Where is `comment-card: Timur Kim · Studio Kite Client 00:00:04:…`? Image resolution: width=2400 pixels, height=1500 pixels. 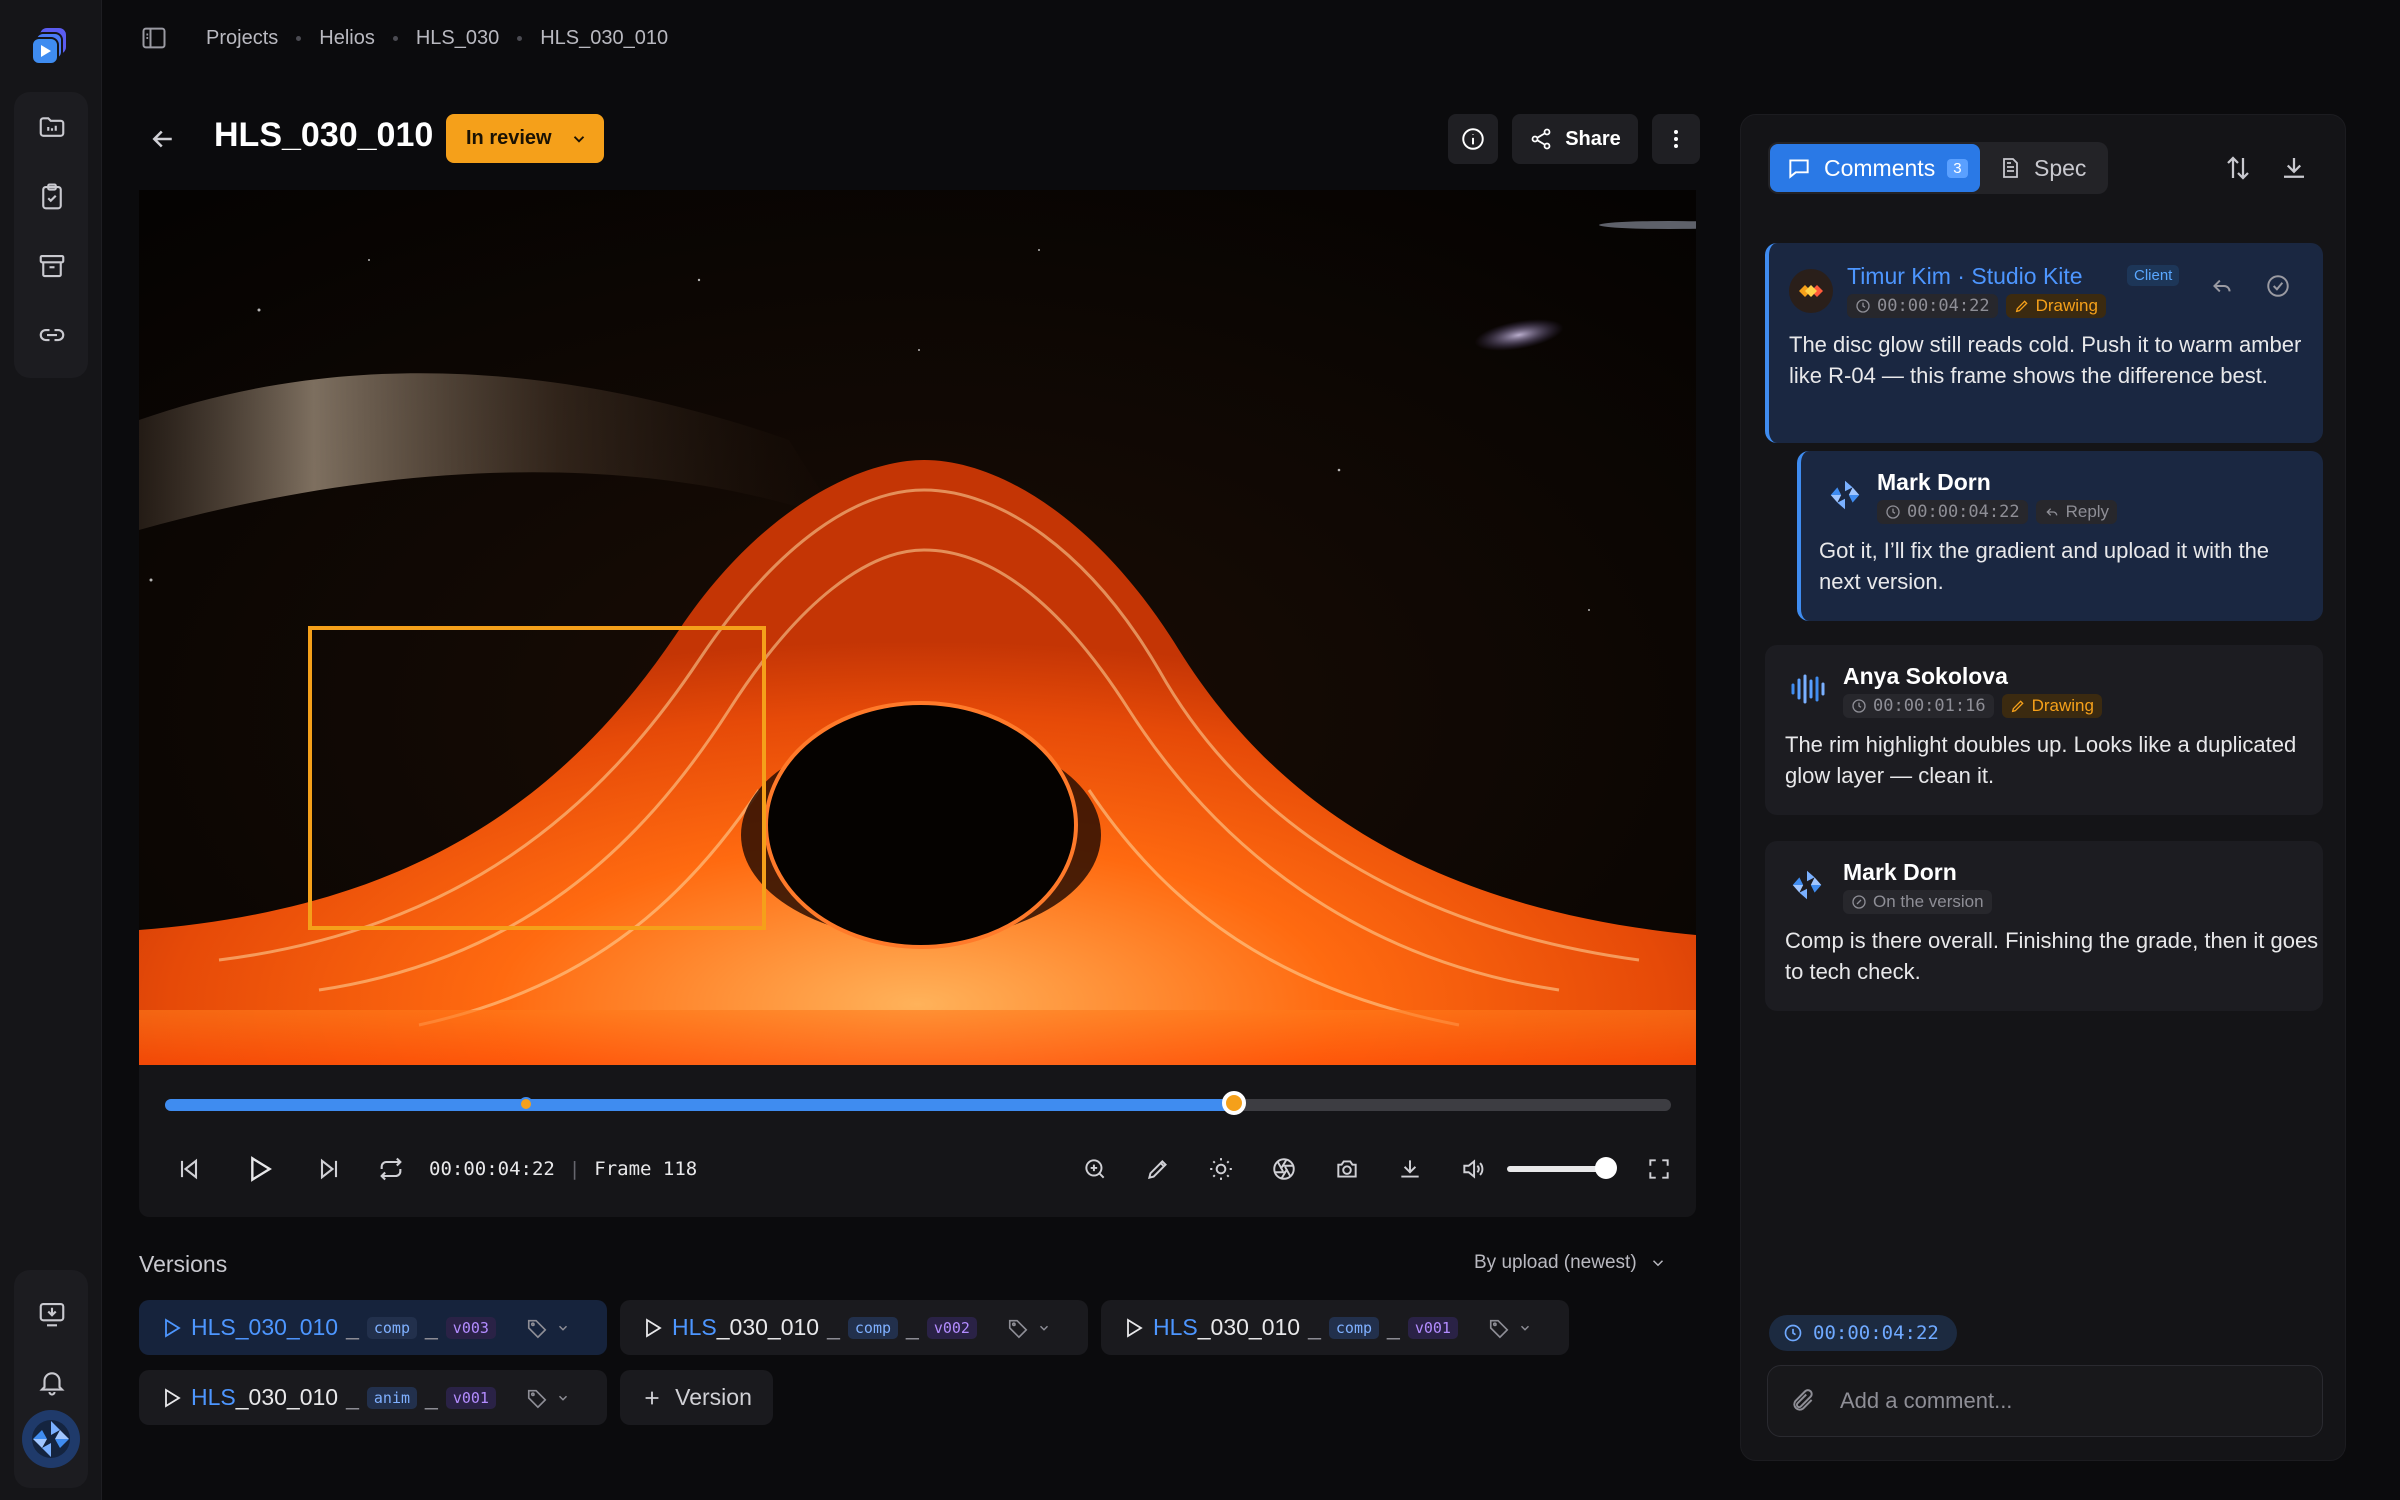 comment-card: Timur Kim · Studio Kite Client 00:00:04:… is located at coordinates (2044, 343).